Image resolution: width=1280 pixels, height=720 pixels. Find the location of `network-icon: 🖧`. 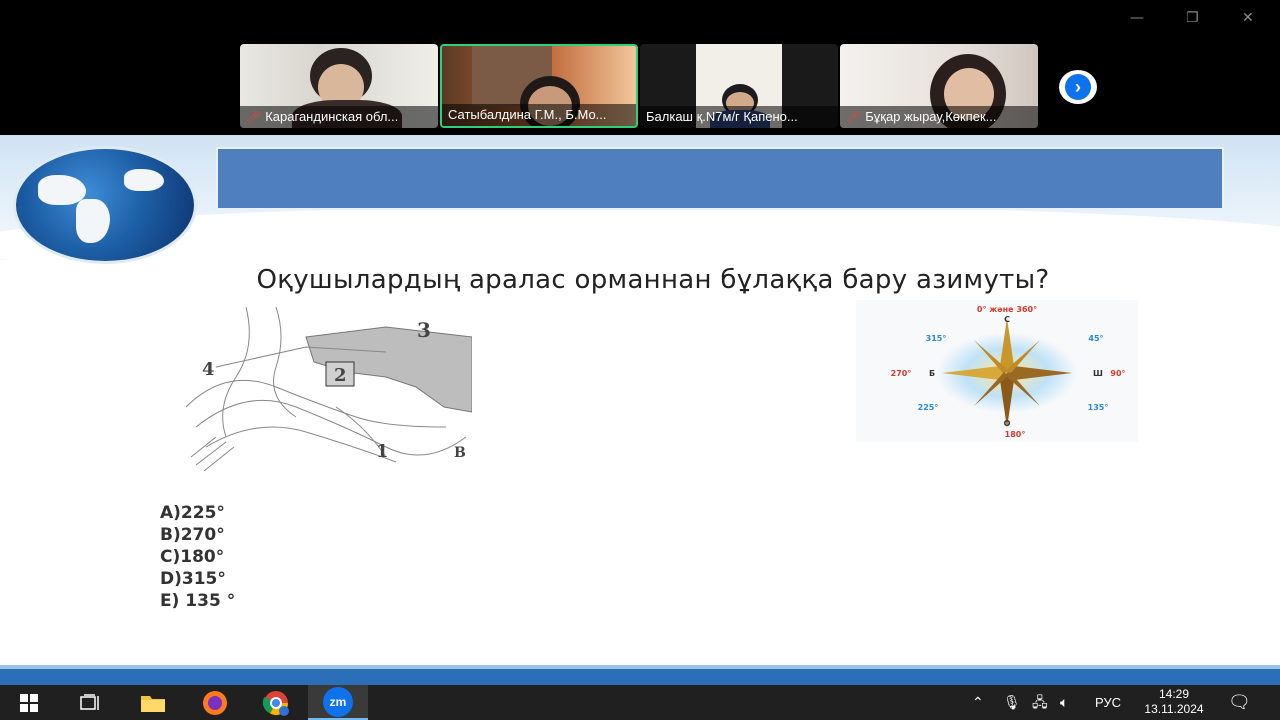

network-icon: 🖧 is located at coordinates (1040, 702).